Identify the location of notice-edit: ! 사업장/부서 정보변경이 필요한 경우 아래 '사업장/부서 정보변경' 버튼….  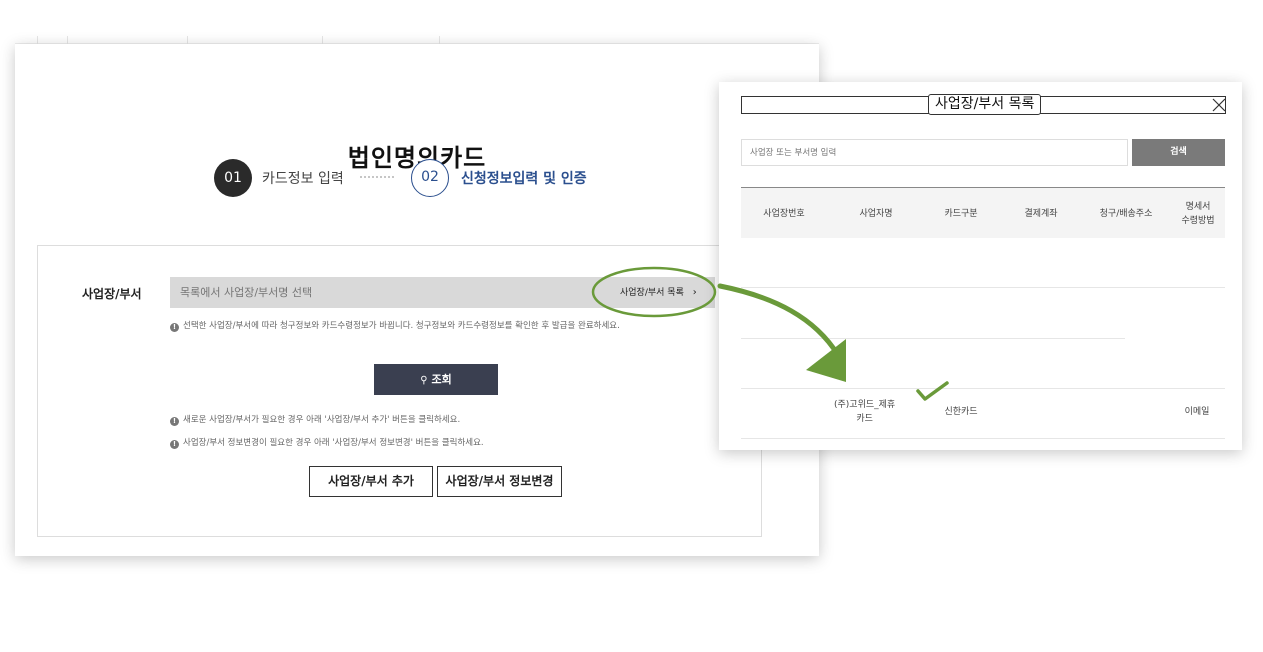
(327, 442).